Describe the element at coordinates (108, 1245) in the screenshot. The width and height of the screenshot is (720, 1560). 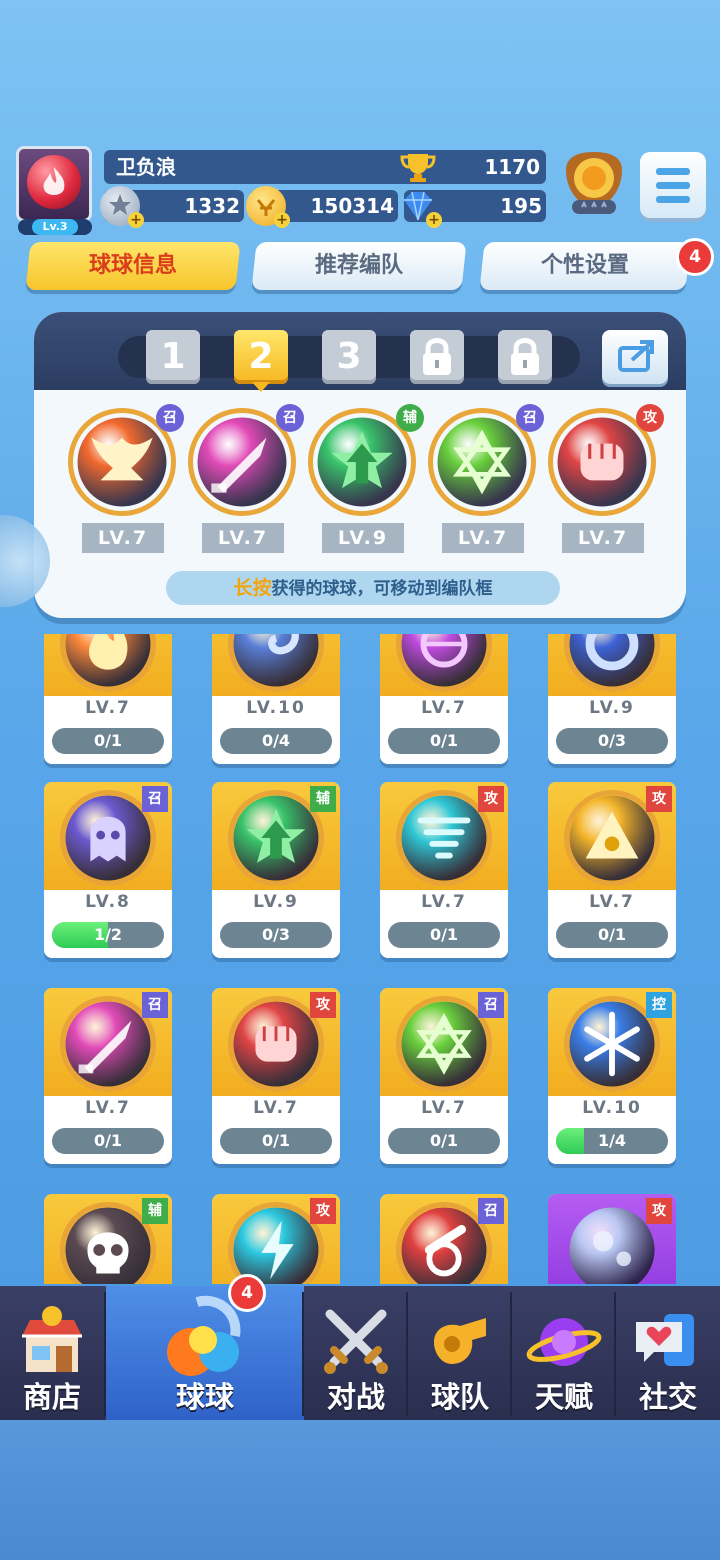
I see `skull-icon` at that location.